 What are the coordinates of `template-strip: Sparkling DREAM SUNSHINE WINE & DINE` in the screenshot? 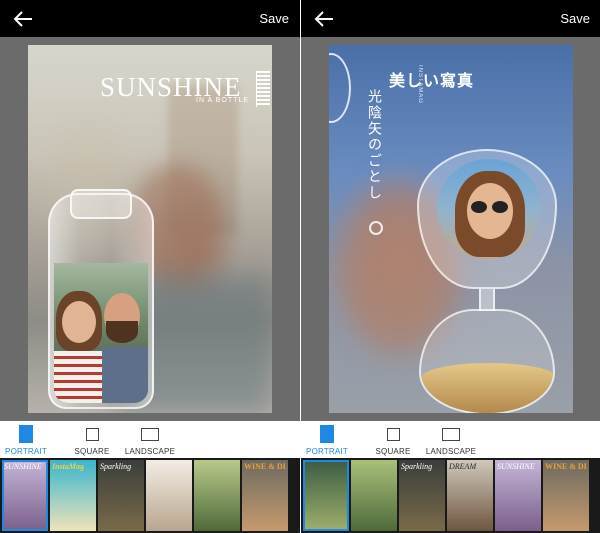 It's located at (450, 495).